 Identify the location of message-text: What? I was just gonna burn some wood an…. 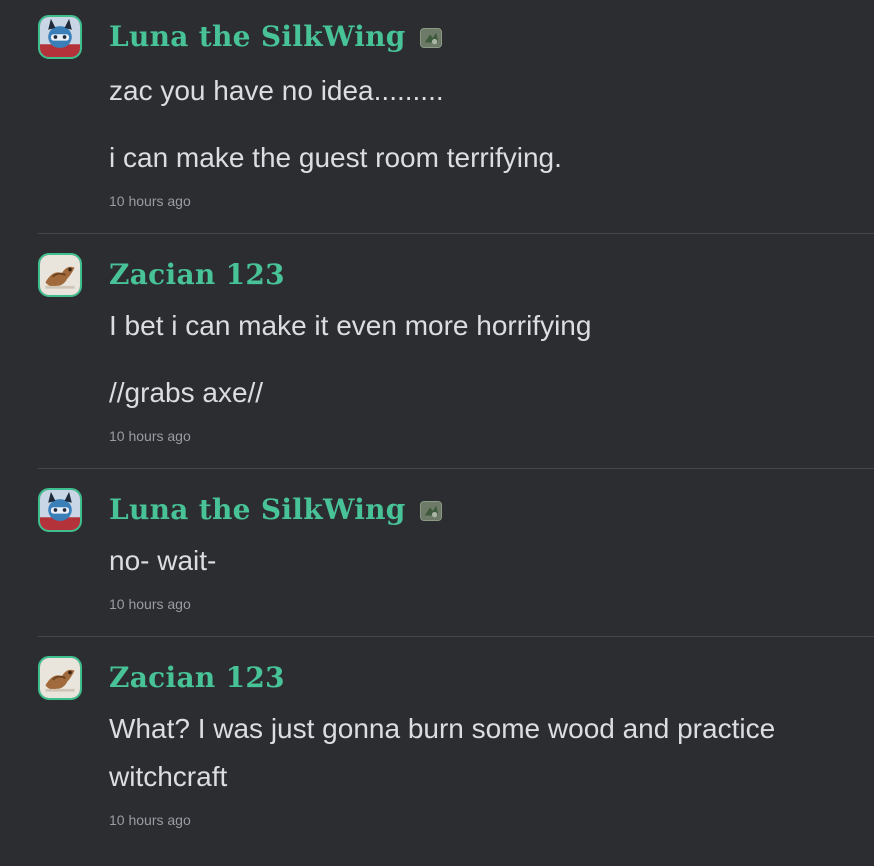
(442, 752).